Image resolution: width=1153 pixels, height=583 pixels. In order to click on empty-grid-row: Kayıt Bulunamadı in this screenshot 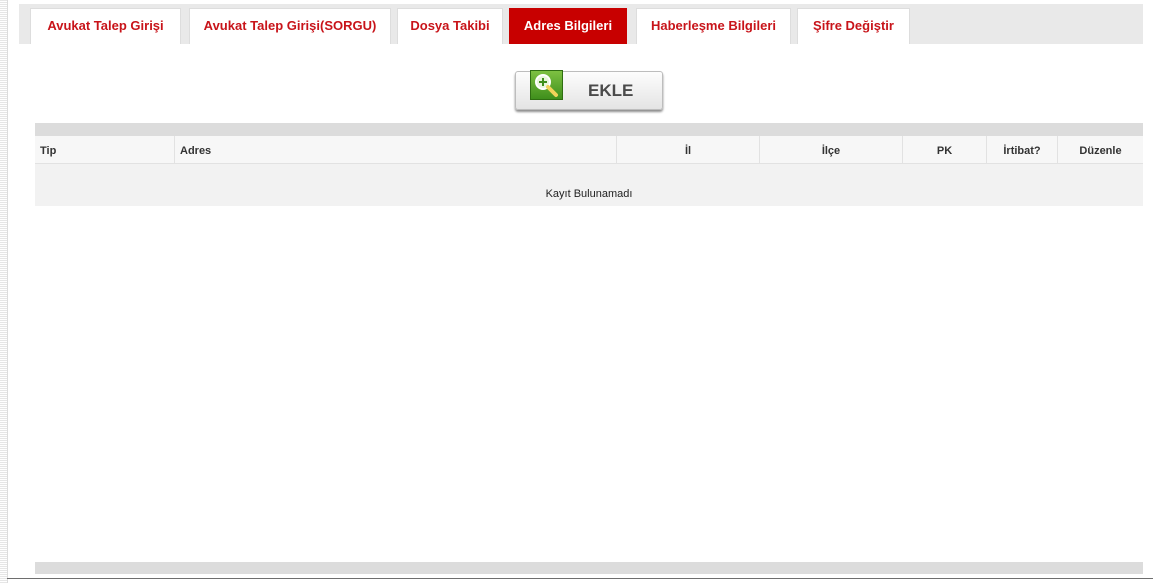, I will do `click(589, 185)`.